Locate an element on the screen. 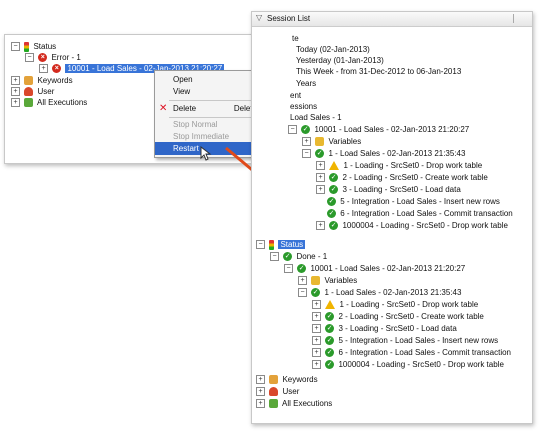 The height and width of the screenshot is (432, 539). tree-label-error: Error - 1 is located at coordinates (66, 57).